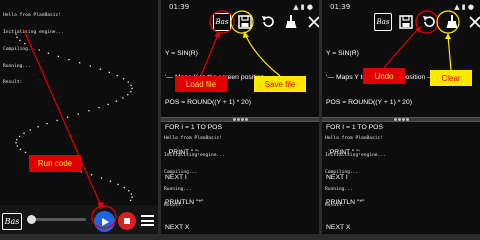 This screenshot has width=480, height=240. I want to click on menu-icon, so click(147, 216).